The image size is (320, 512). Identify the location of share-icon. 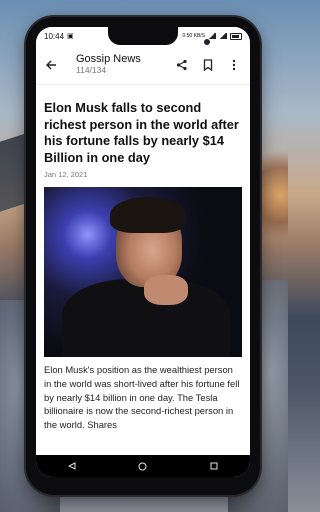
(182, 65).